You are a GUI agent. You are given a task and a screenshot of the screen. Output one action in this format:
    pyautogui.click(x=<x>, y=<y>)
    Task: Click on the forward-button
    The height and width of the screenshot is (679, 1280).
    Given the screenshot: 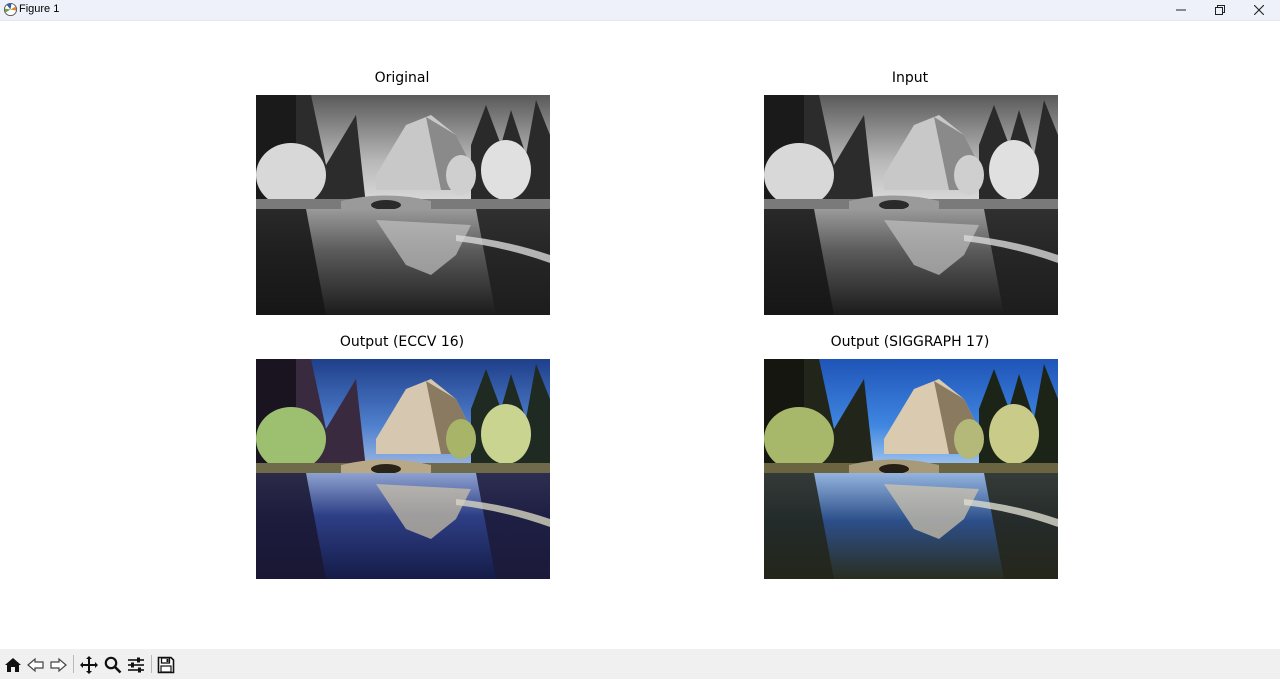 What is the action you would take?
    pyautogui.click(x=58, y=665)
    